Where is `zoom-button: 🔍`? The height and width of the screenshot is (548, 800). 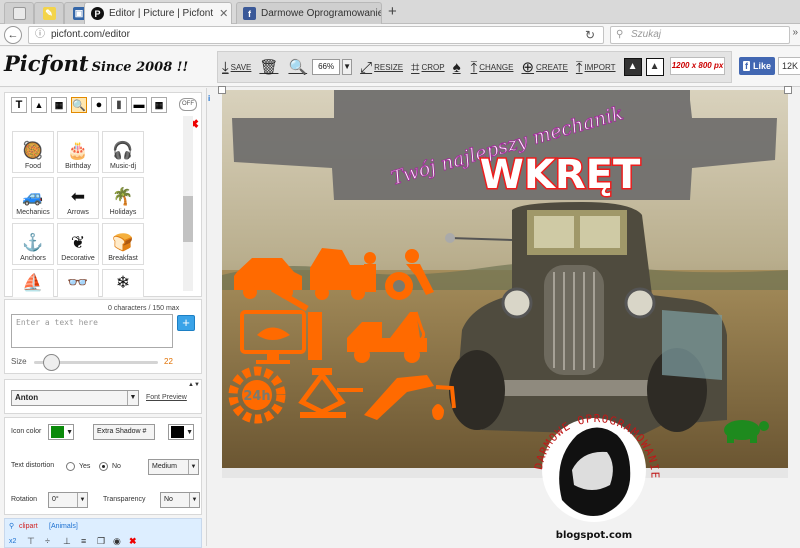 zoom-button: 🔍 is located at coordinates (298, 67).